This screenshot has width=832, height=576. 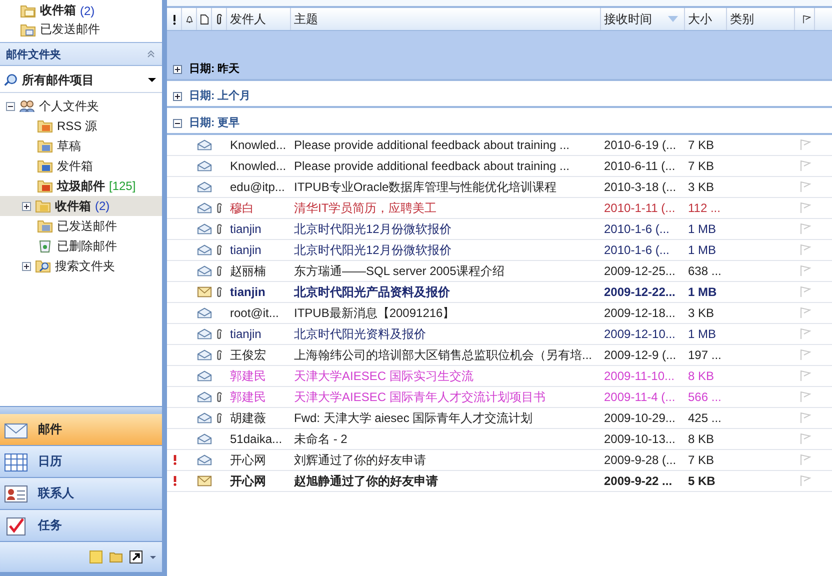 What do you see at coordinates (374, 313) in the screenshot?
I see `subject-cell-text: ITPUB最新消息【20091216】` at bounding box center [374, 313].